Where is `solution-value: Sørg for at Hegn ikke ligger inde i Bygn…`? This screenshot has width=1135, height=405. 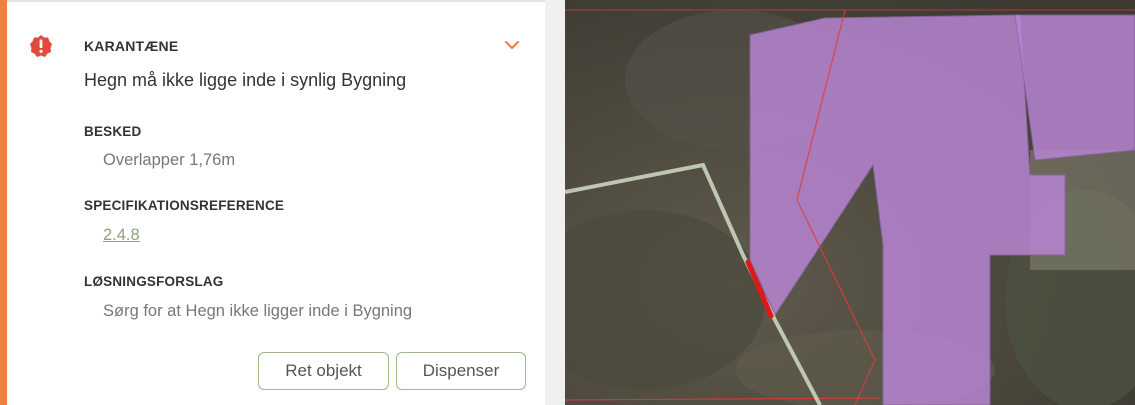 solution-value: Sørg for at Hegn ikke ligger inde i Bygn… is located at coordinates (258, 311).